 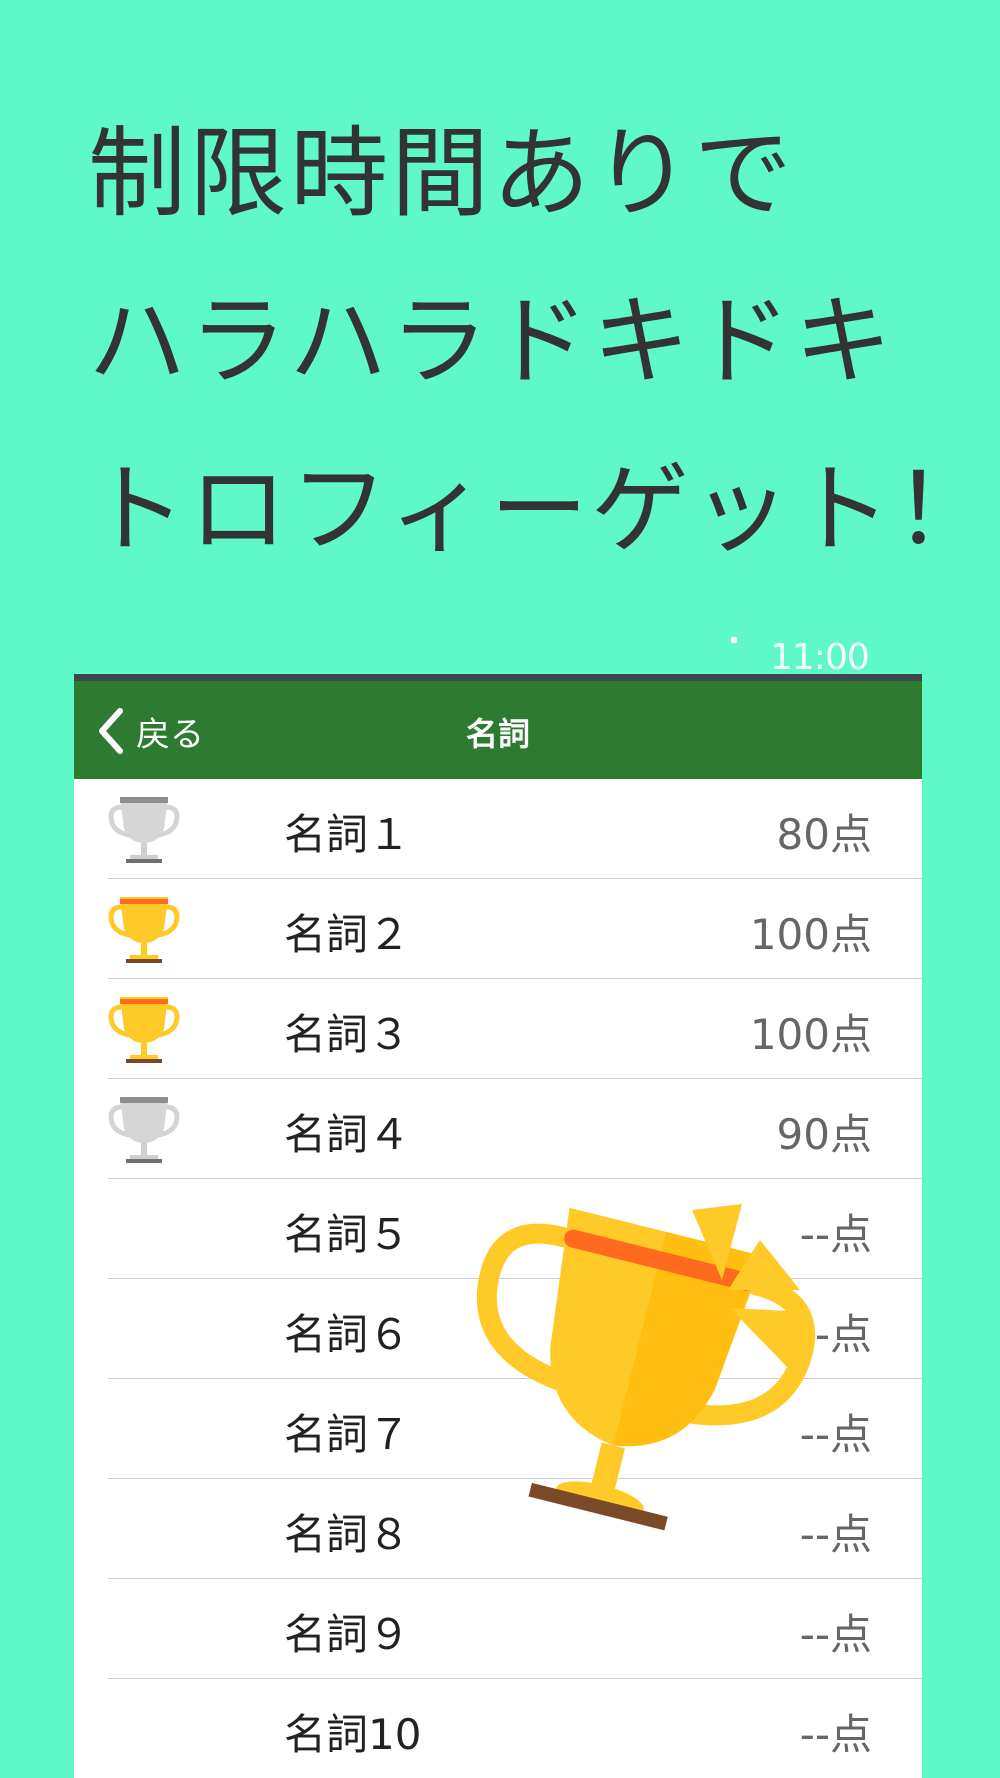 What do you see at coordinates (498, 677) in the screenshot?
I see `status-divider` at bounding box center [498, 677].